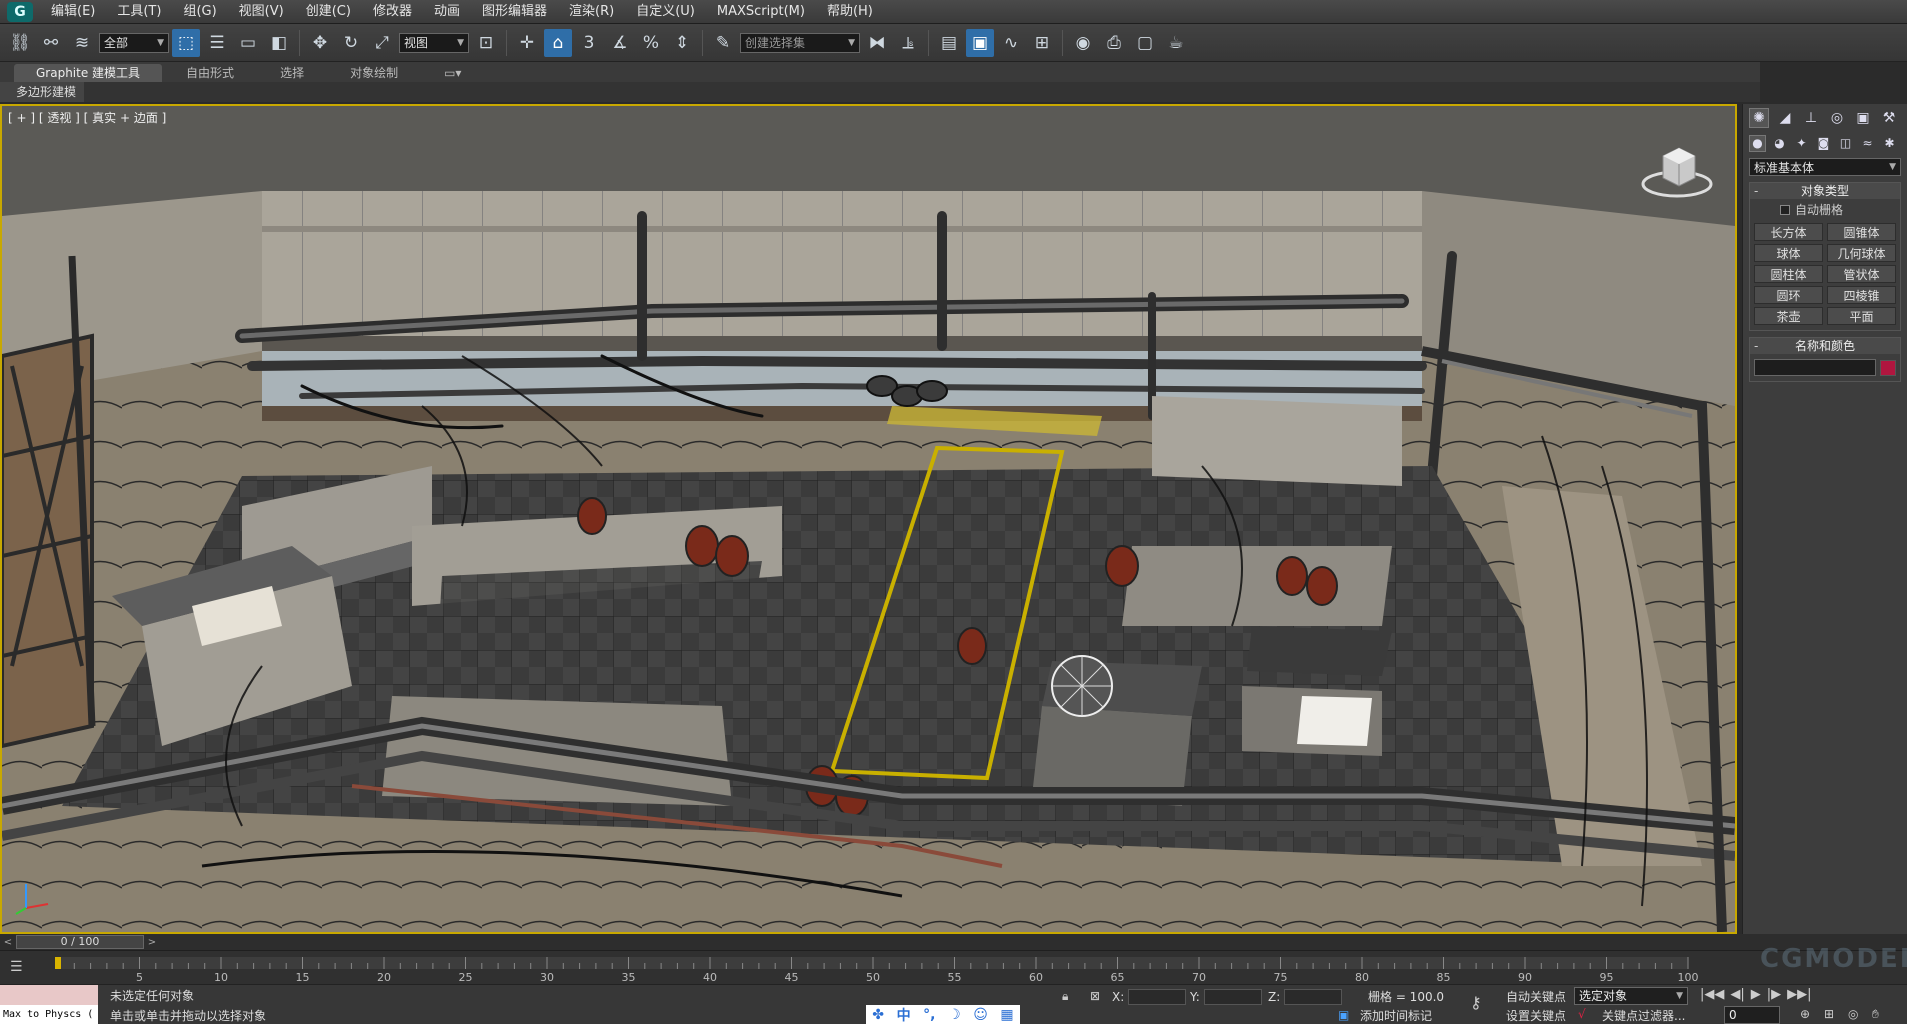 This screenshot has width=1907, height=1024. I want to click on next-frame-arrow-icon: >, so click(152, 942).